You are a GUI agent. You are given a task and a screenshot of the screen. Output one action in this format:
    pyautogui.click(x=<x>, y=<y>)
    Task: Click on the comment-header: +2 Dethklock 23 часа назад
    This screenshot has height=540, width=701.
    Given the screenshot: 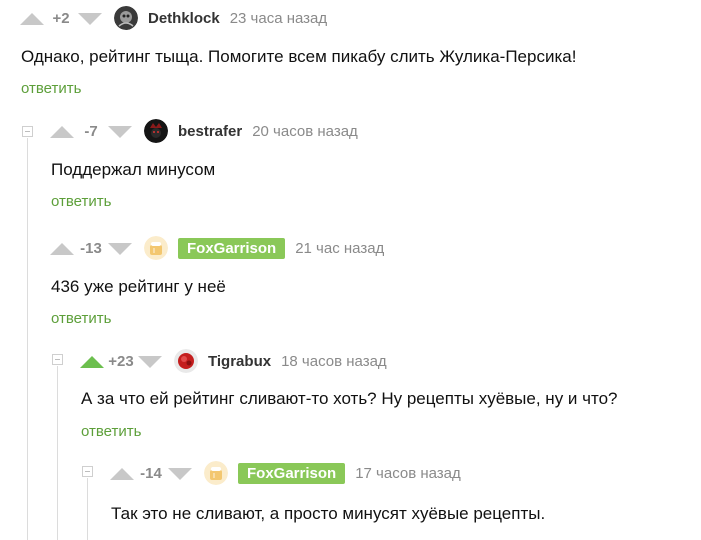 What is the action you would take?
    pyautogui.click(x=173, y=18)
    